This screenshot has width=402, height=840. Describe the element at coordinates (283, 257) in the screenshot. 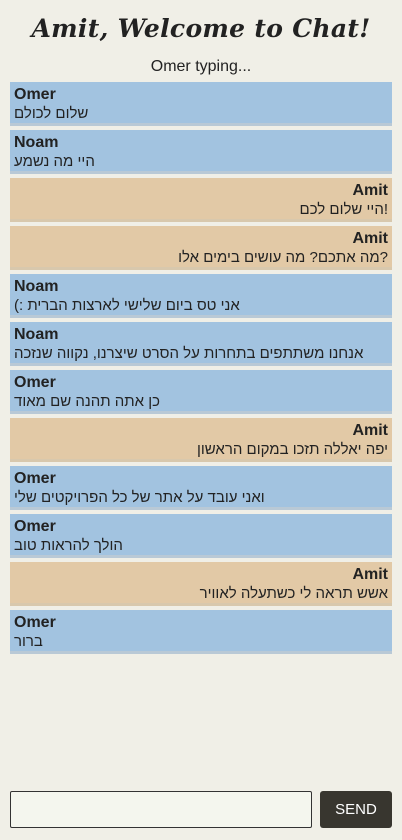

I see `message-text: ?מה אתכם? מה עושים בימים אלו` at that location.